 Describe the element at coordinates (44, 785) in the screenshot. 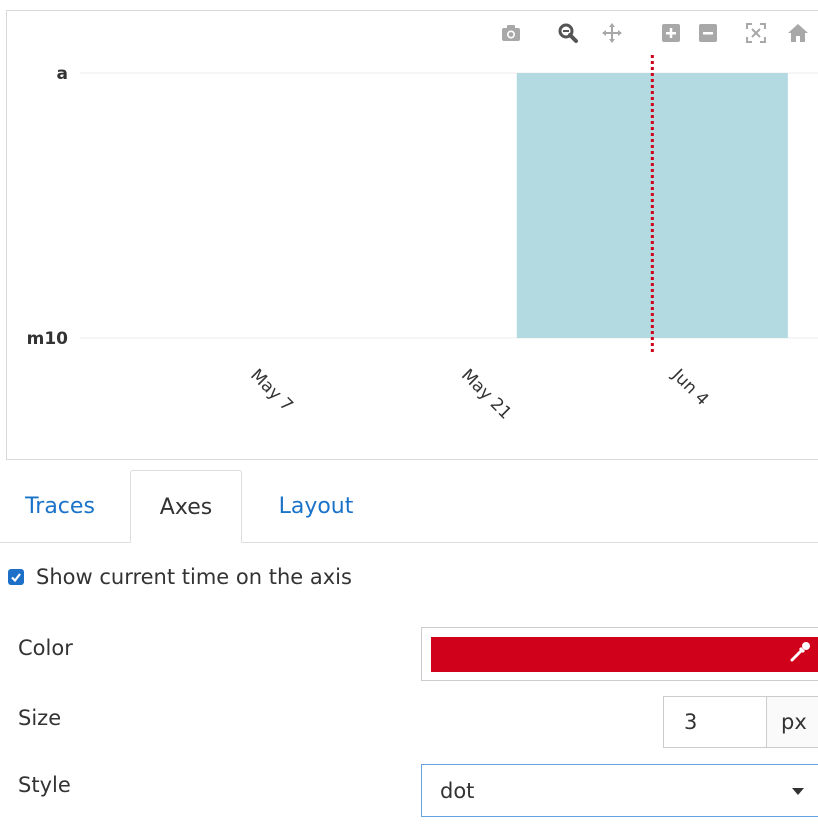

I see `style-label: Style` at that location.